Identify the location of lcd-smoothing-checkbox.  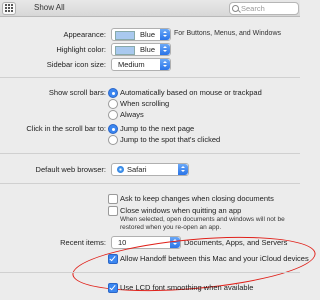
(113, 288).